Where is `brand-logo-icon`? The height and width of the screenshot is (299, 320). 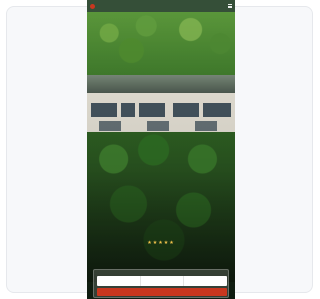
brand-logo-icon is located at coordinates (92, 6).